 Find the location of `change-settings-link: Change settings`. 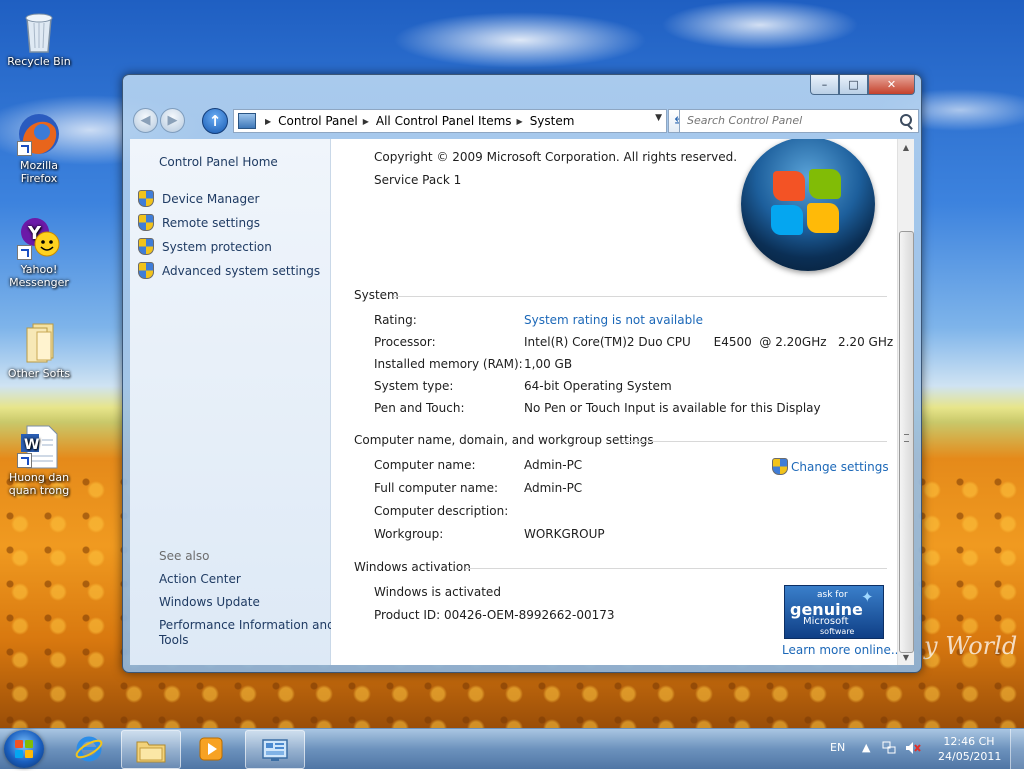

change-settings-link: Change settings is located at coordinates (830, 466).